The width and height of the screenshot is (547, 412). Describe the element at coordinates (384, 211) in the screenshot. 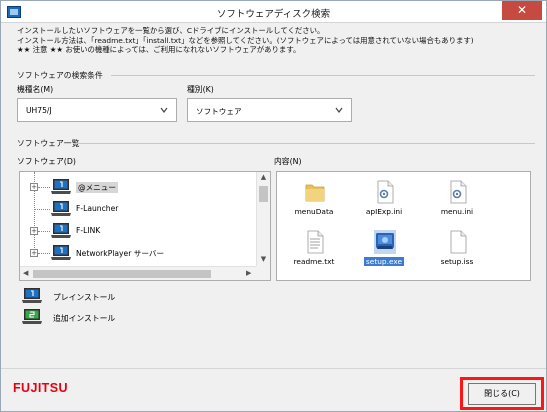

I see `file-name: apIExp.ini` at that location.